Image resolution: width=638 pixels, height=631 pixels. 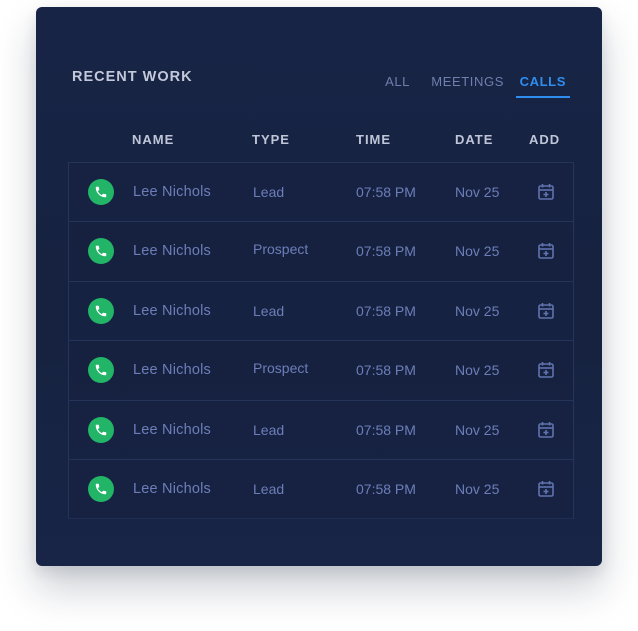 What do you see at coordinates (467, 81) in the screenshot?
I see `tab-meetings: MEETINGS` at bounding box center [467, 81].